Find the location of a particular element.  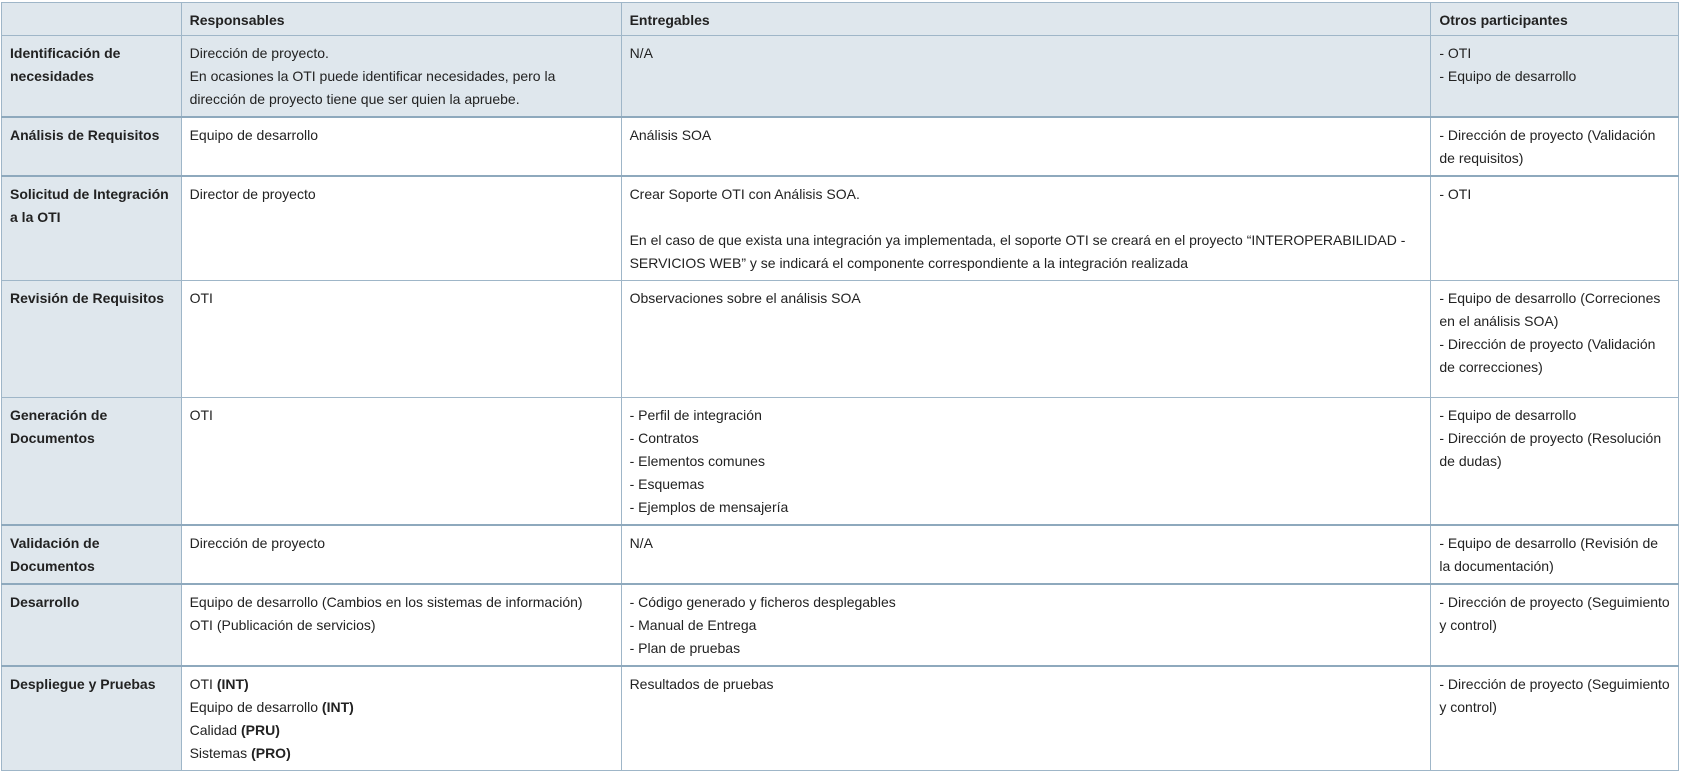

list-item: - Elementos comunes is located at coordinates (697, 461).